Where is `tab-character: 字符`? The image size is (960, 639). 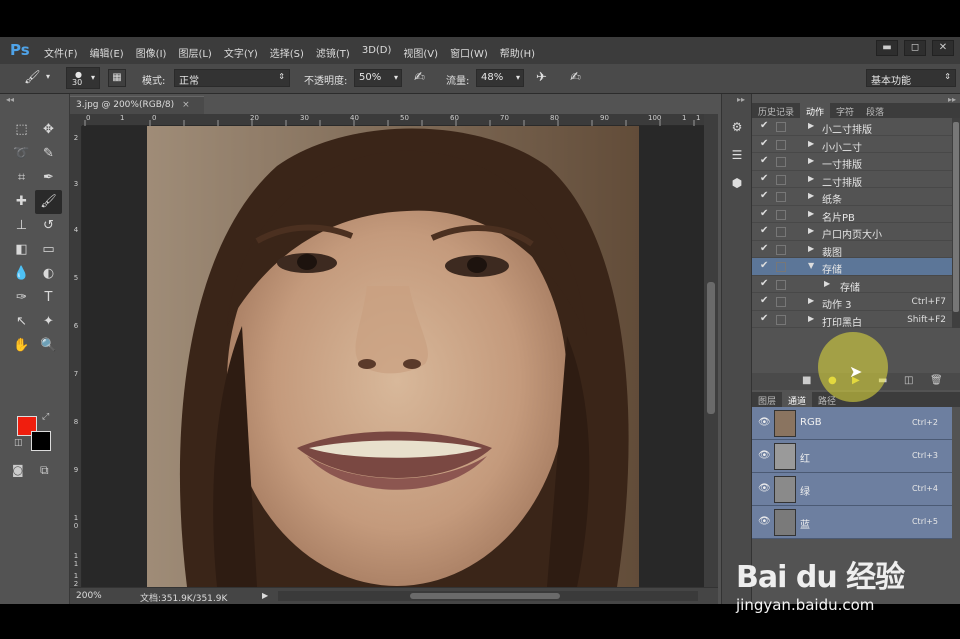
tab-character: 字符 is located at coordinates (845, 110).